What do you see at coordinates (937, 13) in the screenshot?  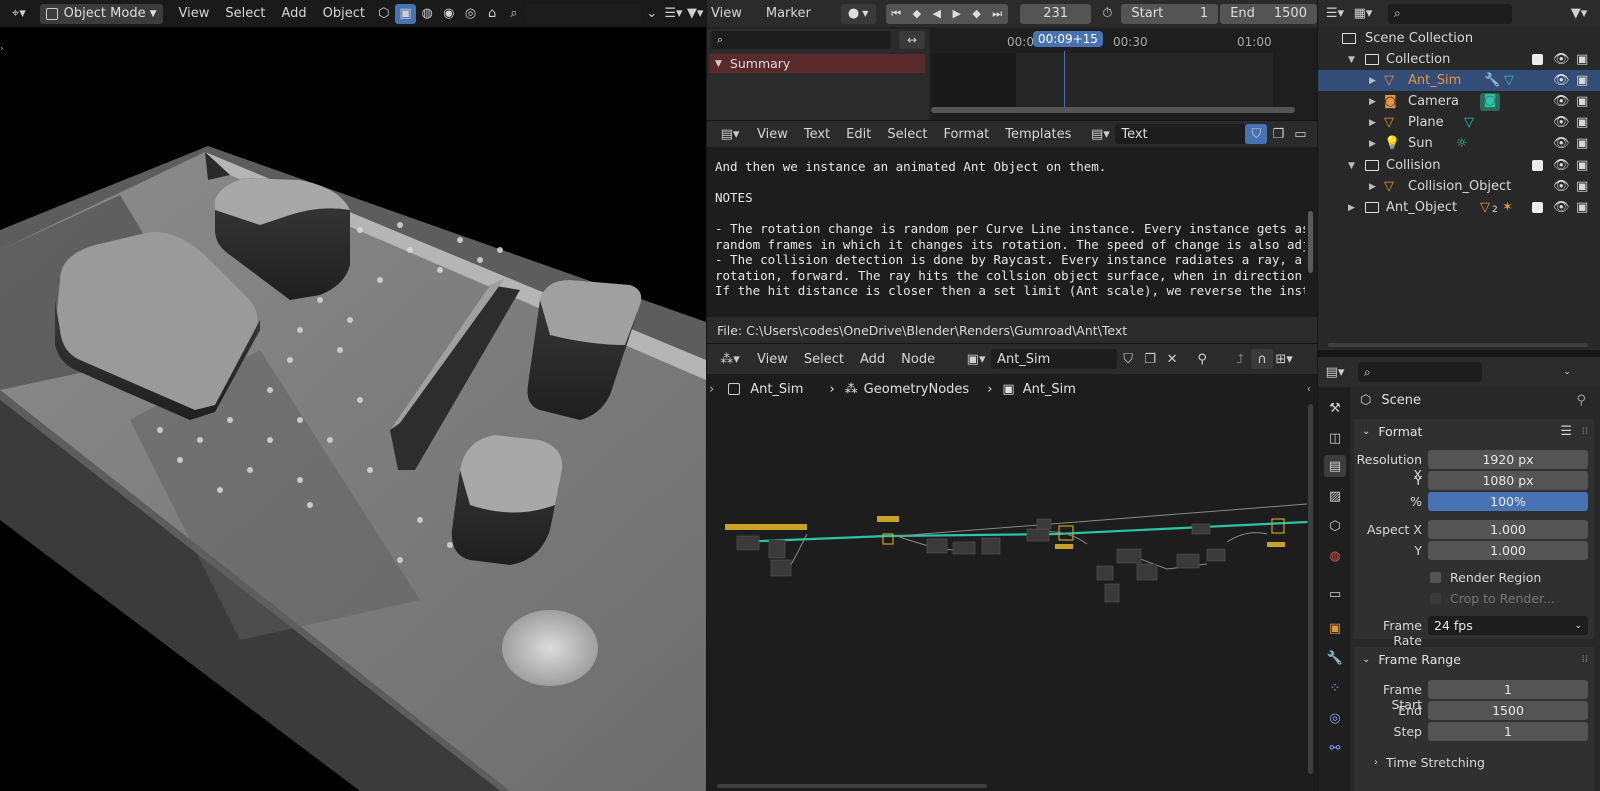 I see `play-reverse-icon: ◀` at bounding box center [937, 13].